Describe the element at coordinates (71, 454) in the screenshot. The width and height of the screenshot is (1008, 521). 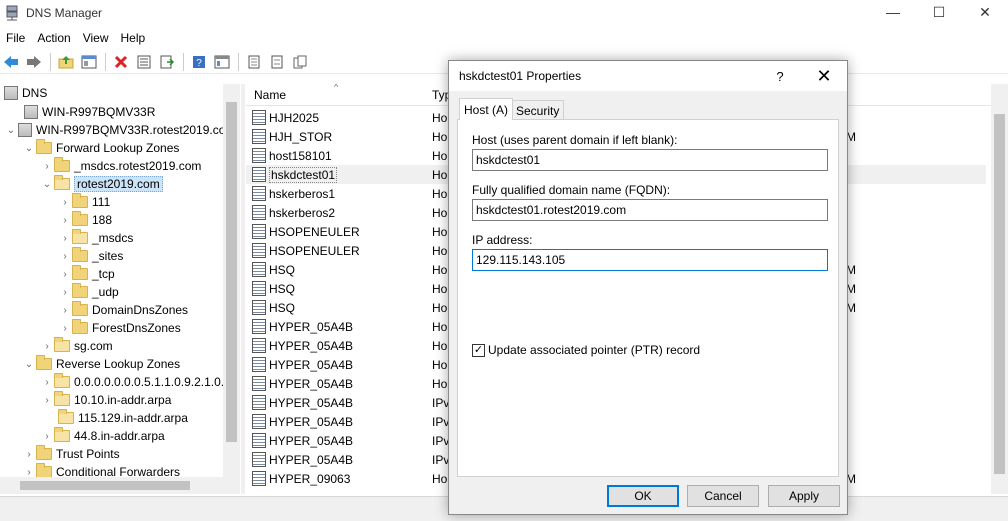
I see `tree-item-trust-points: › Trust Points` at that location.